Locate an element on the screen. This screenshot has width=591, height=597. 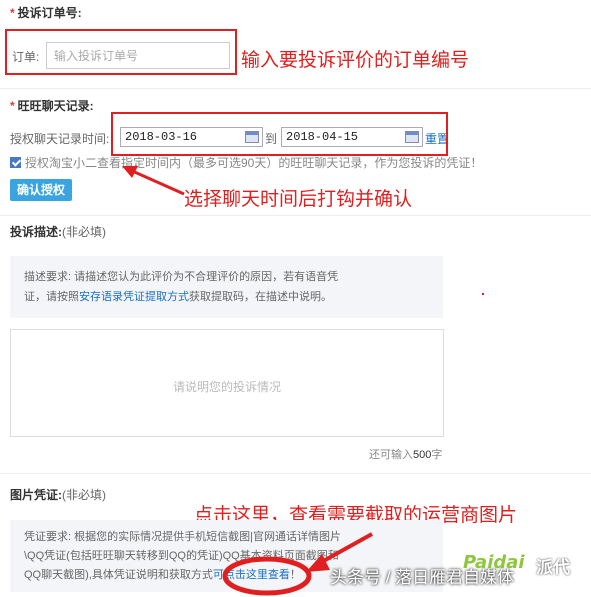
description-textarea: 请说明您的投诉情况 is located at coordinates (227, 383).